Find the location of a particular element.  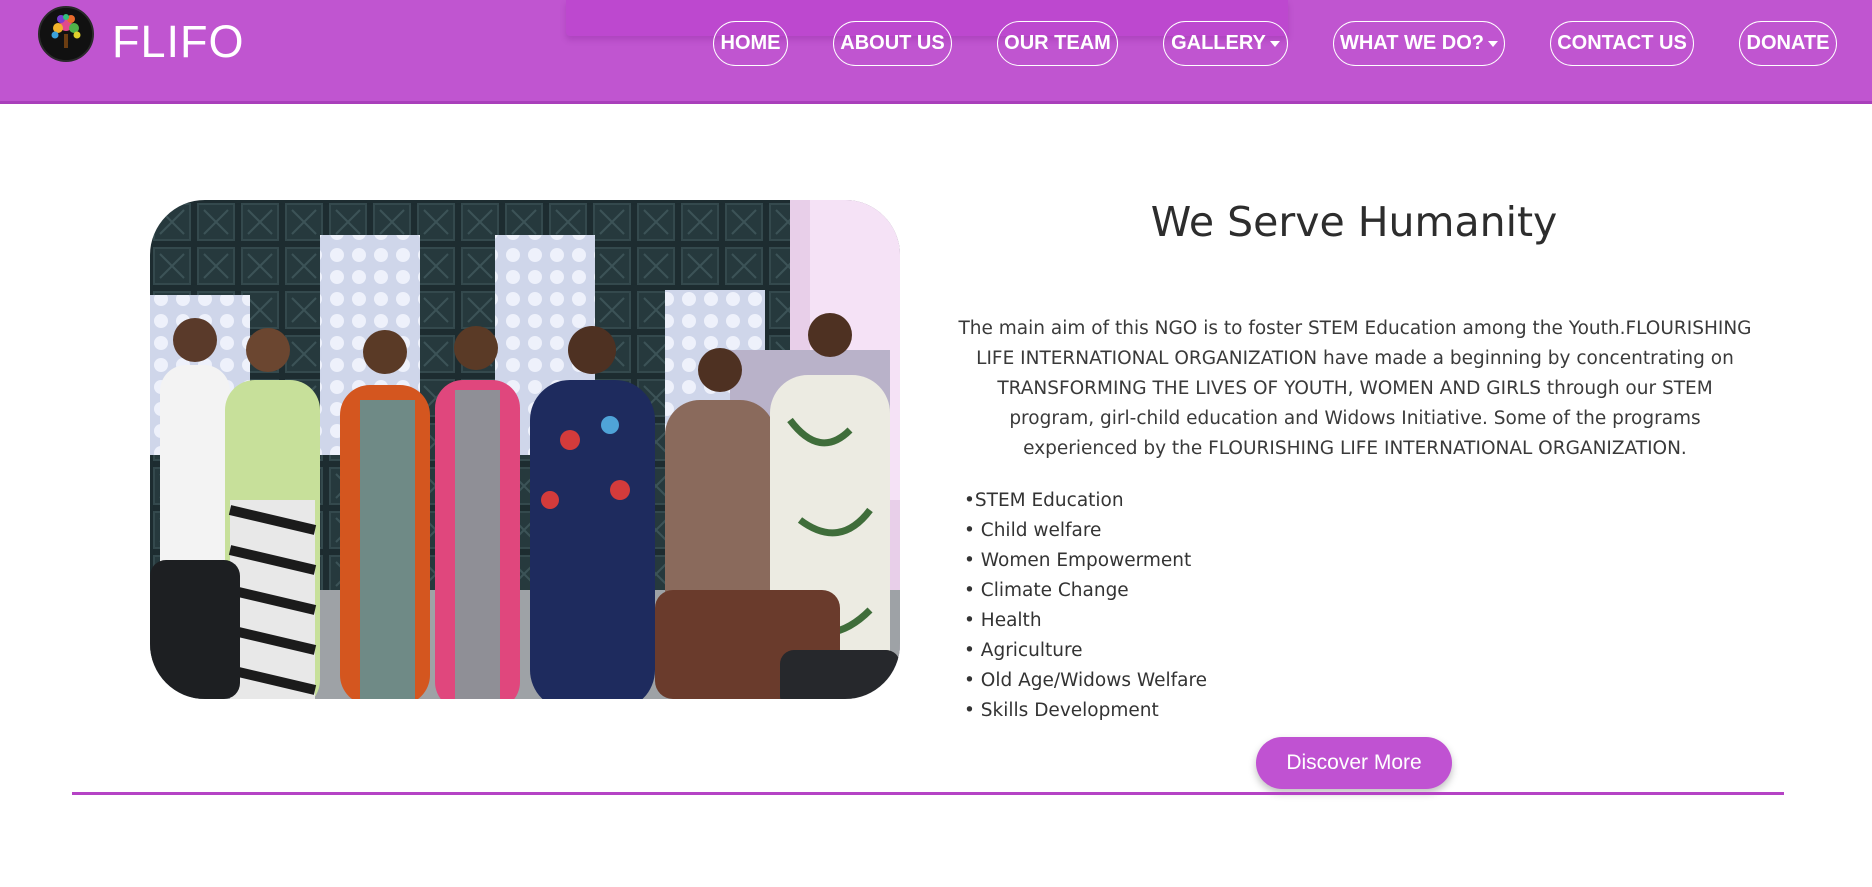

program-item: •STEM Education is located at coordinates (1044, 500).